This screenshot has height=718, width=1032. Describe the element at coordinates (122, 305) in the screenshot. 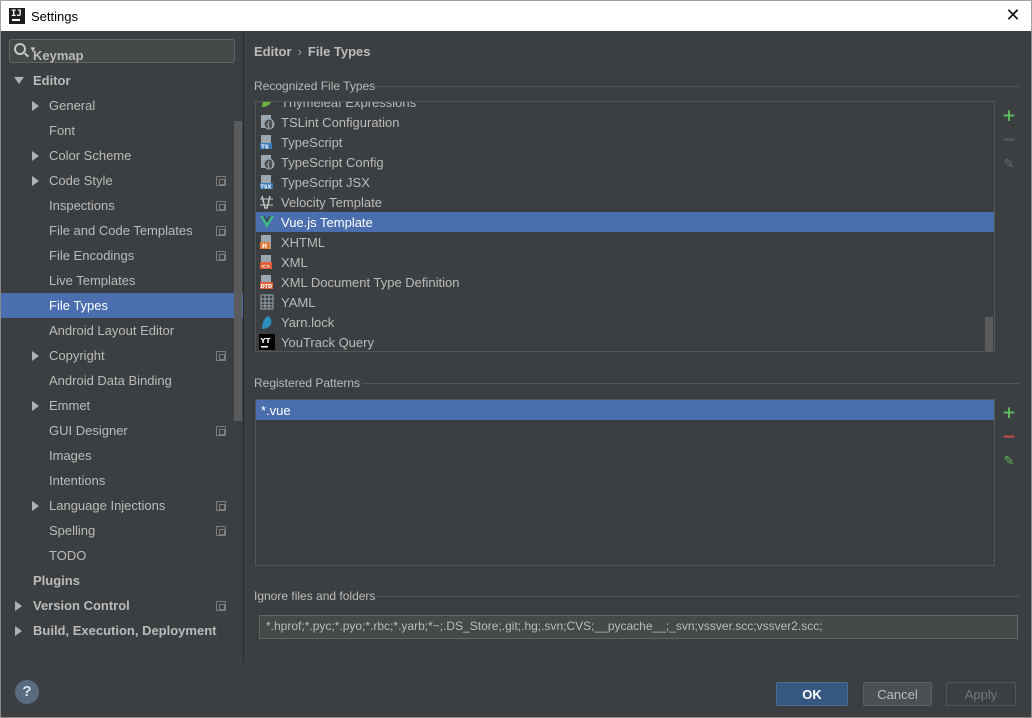

I see `sidebar-item: File Types` at that location.